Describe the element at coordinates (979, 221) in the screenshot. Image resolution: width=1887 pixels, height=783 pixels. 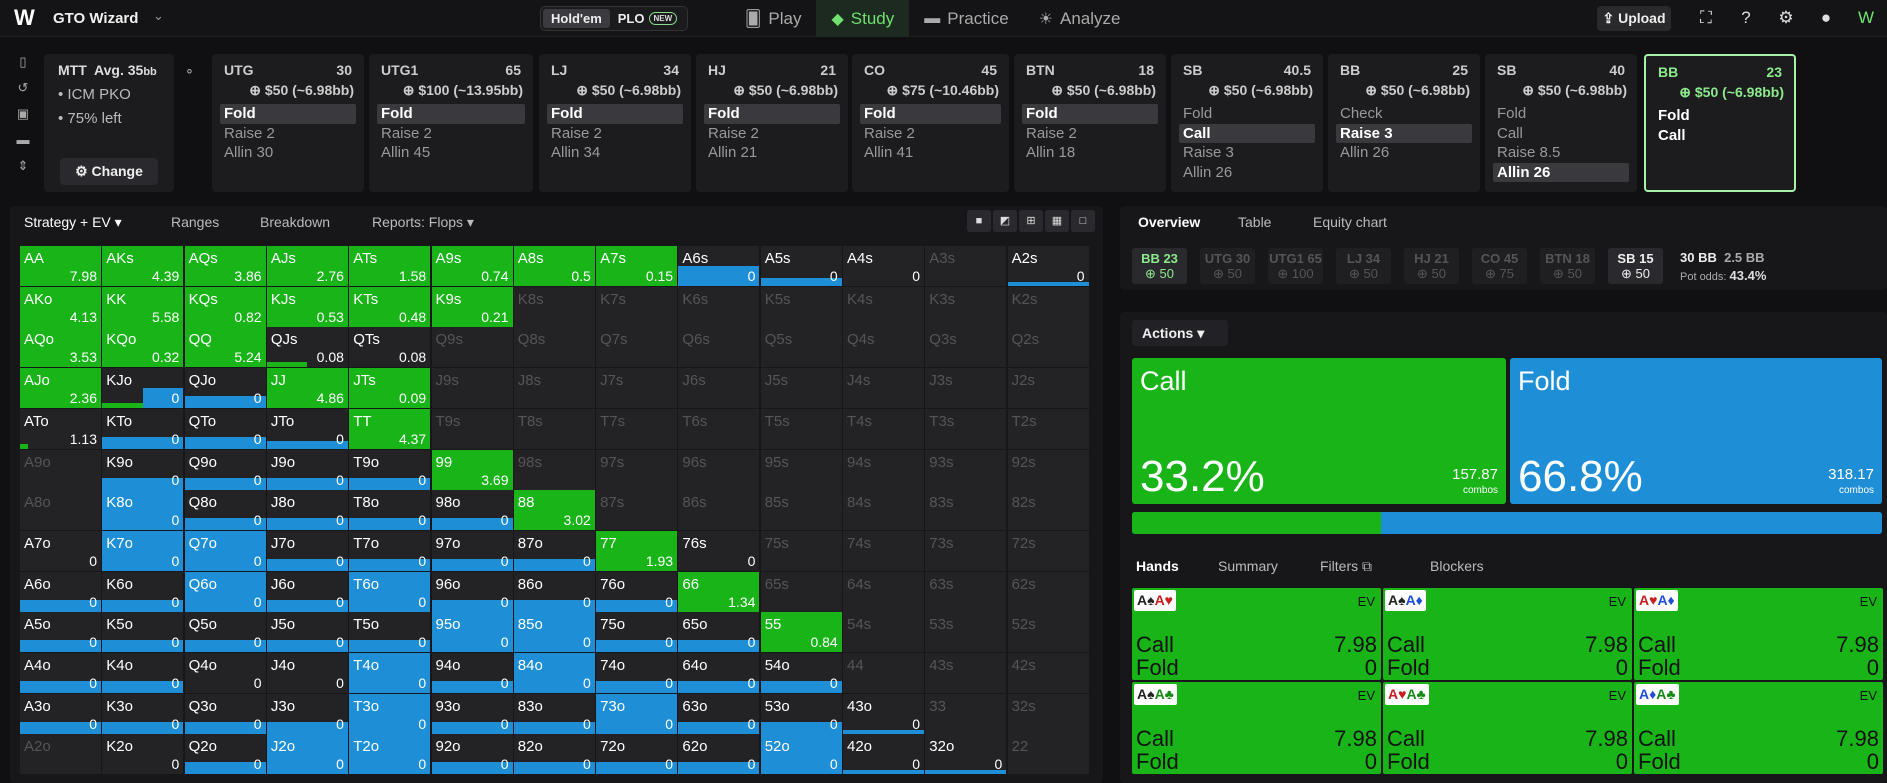
I see `view-3d-icon: ■` at that location.